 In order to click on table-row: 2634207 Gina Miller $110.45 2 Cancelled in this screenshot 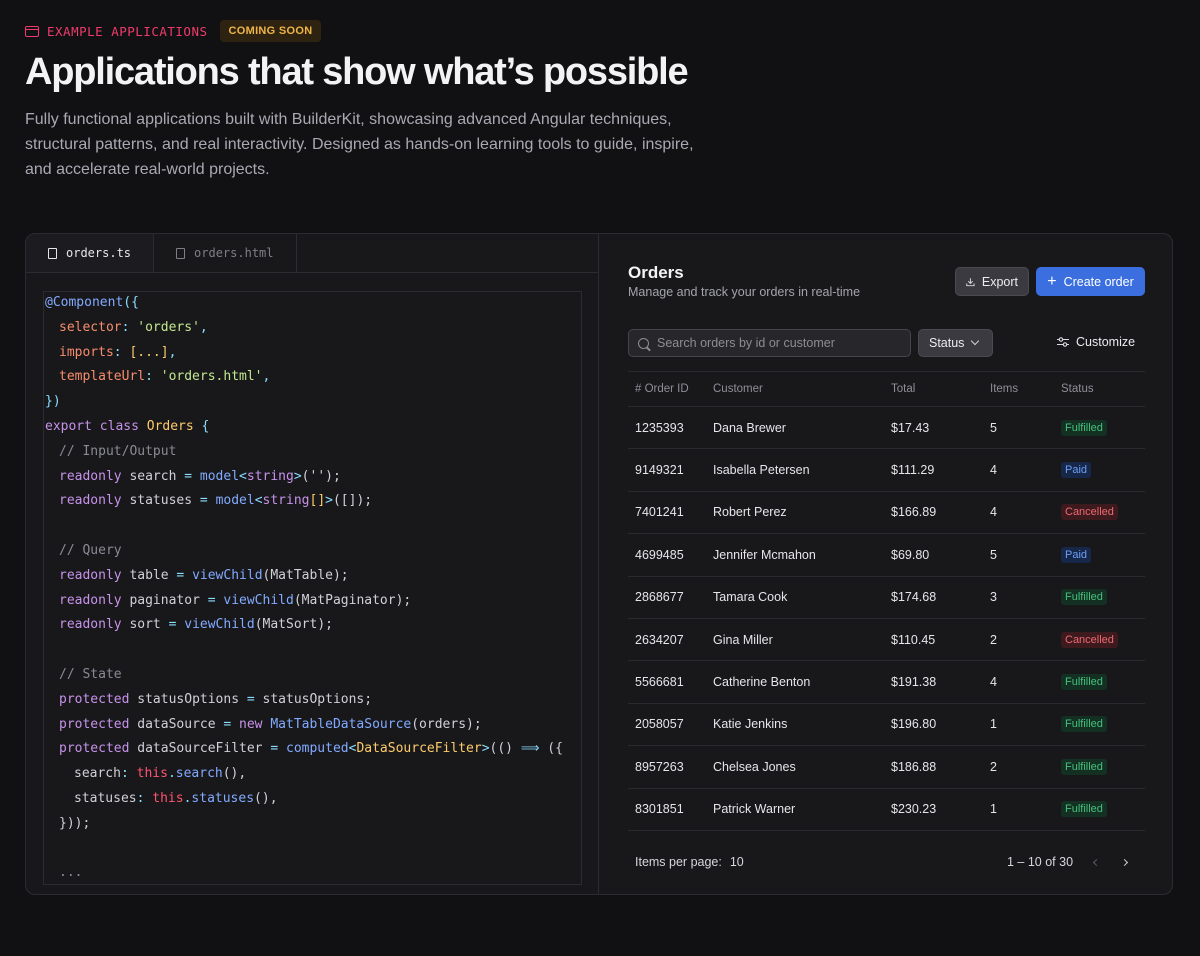, I will do `click(886, 640)`.